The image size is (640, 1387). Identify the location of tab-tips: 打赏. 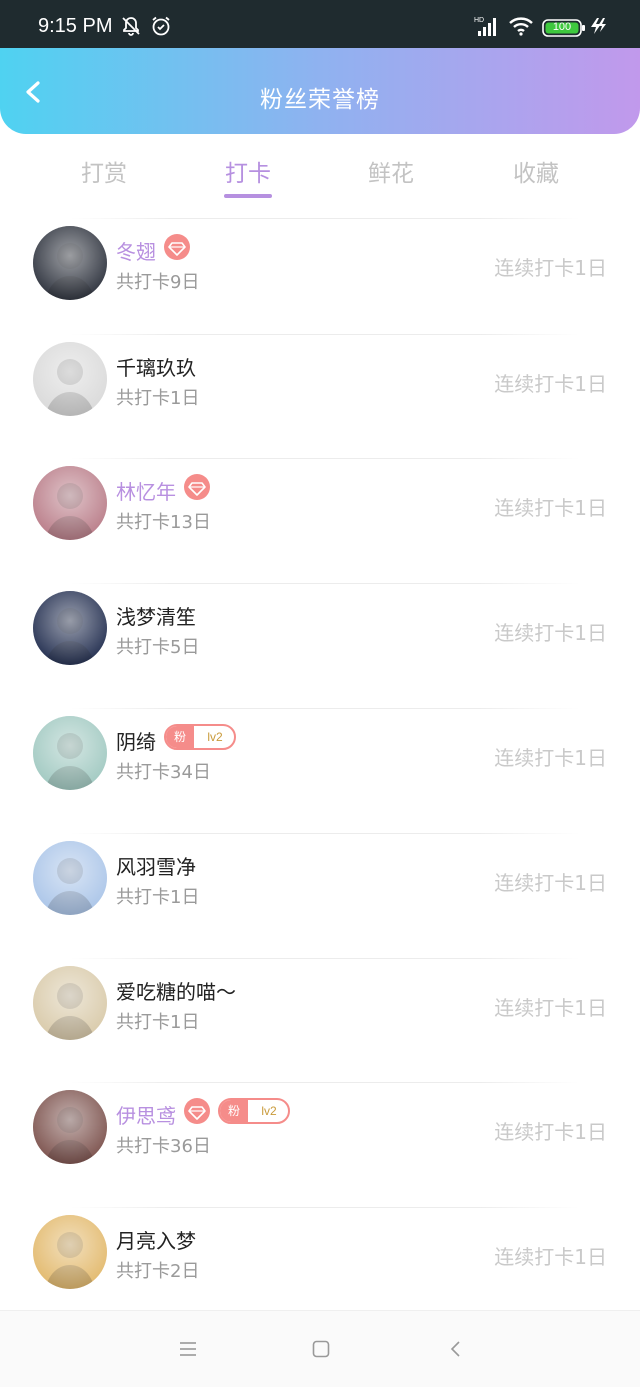
(104, 171).